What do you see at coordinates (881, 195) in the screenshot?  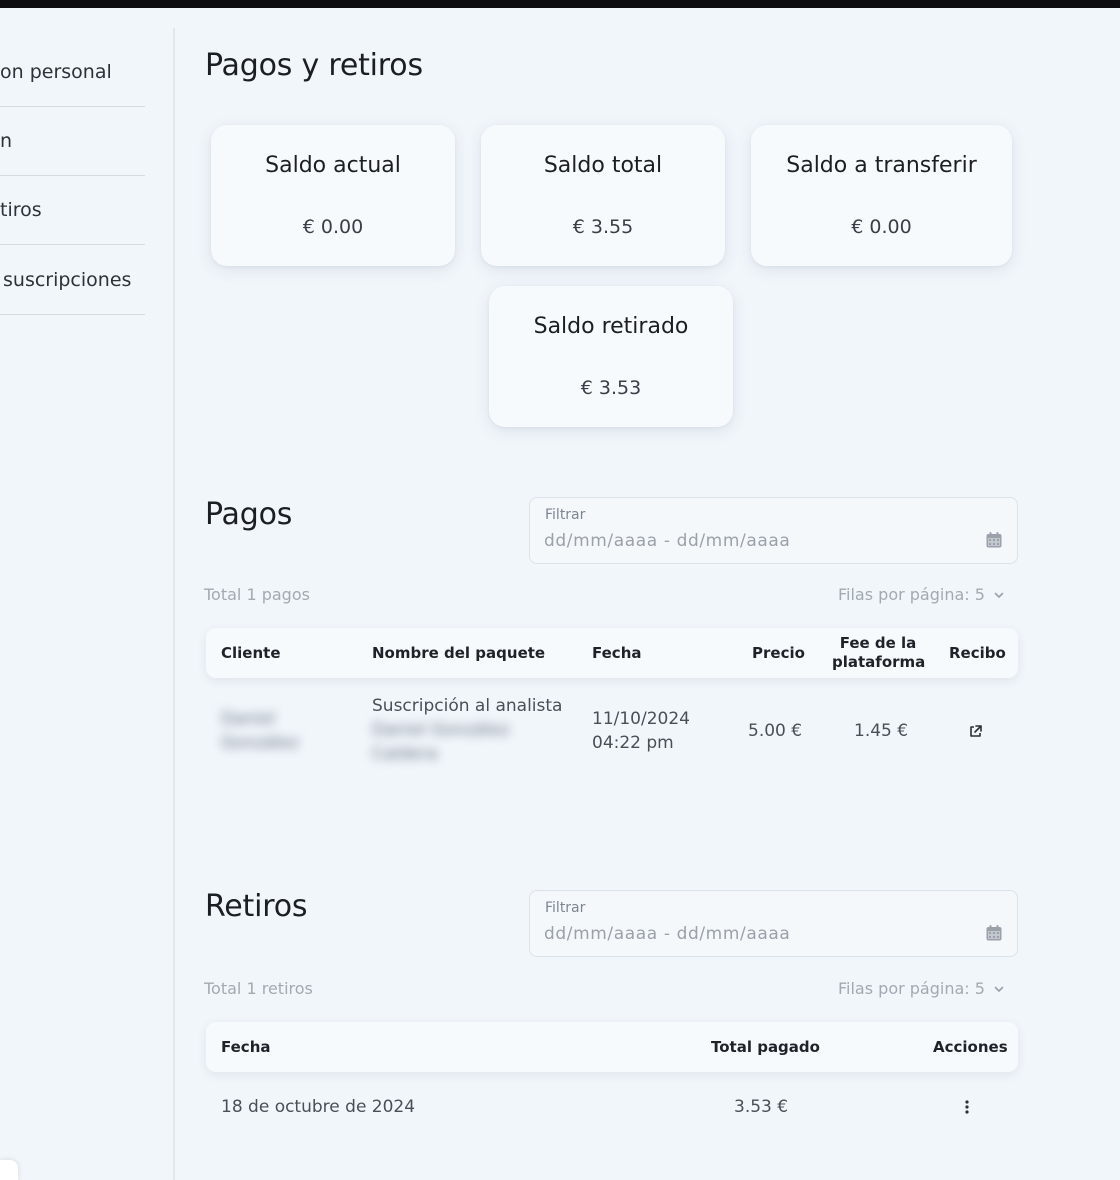 I see `balance-card-to-transfer: Saldo a transferir € 0.00` at bounding box center [881, 195].